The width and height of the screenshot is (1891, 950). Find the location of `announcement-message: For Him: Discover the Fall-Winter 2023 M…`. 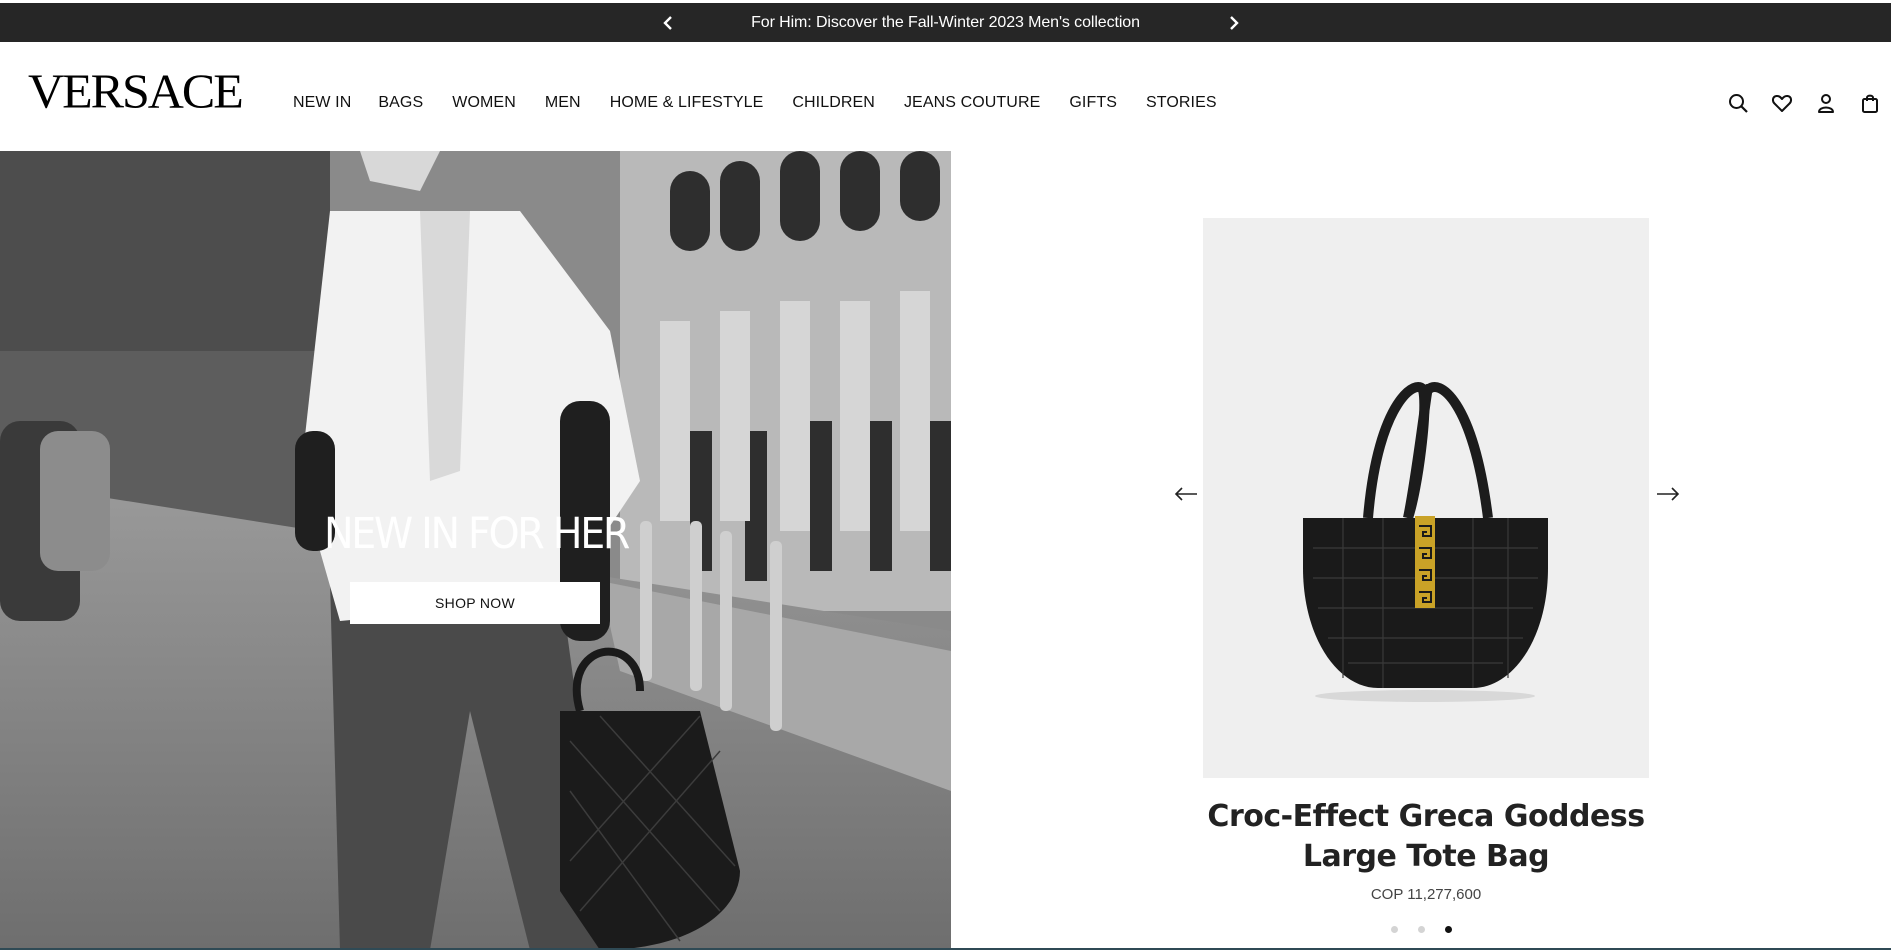

announcement-message: For Him: Discover the Fall-Winter 2023 M… is located at coordinates (945, 22).